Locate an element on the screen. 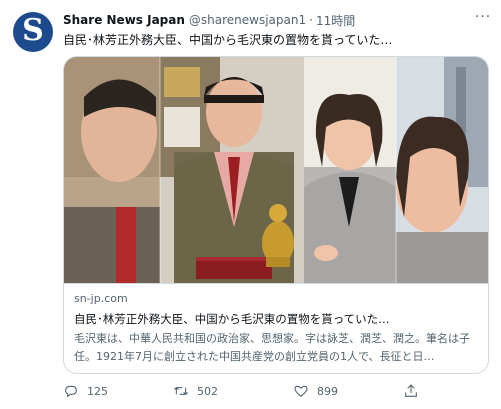 This screenshot has width=501, height=409. avatar: S is located at coordinates (33, 32).